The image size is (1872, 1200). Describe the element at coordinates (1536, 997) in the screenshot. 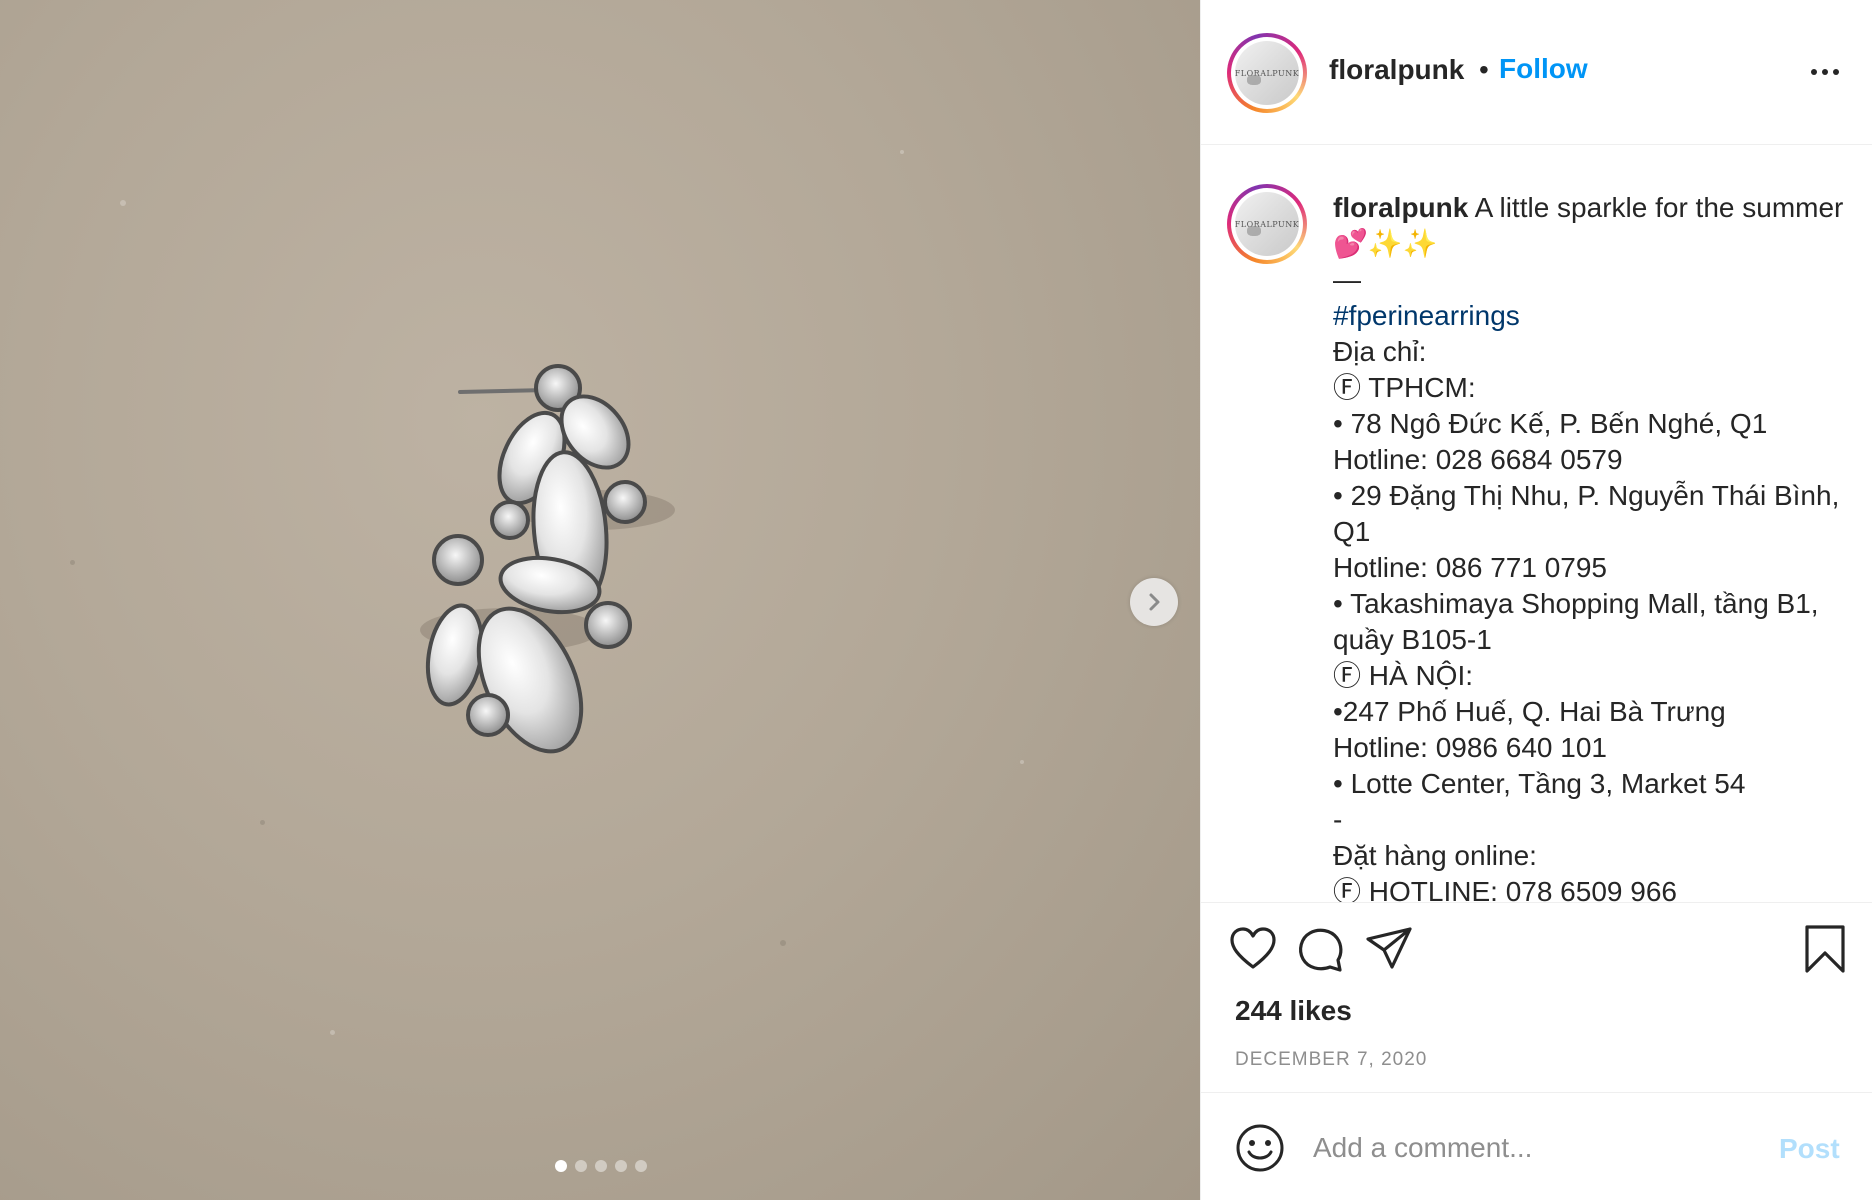

I see `post-actions: 244 likes DECEMBER 7, 2020` at that location.